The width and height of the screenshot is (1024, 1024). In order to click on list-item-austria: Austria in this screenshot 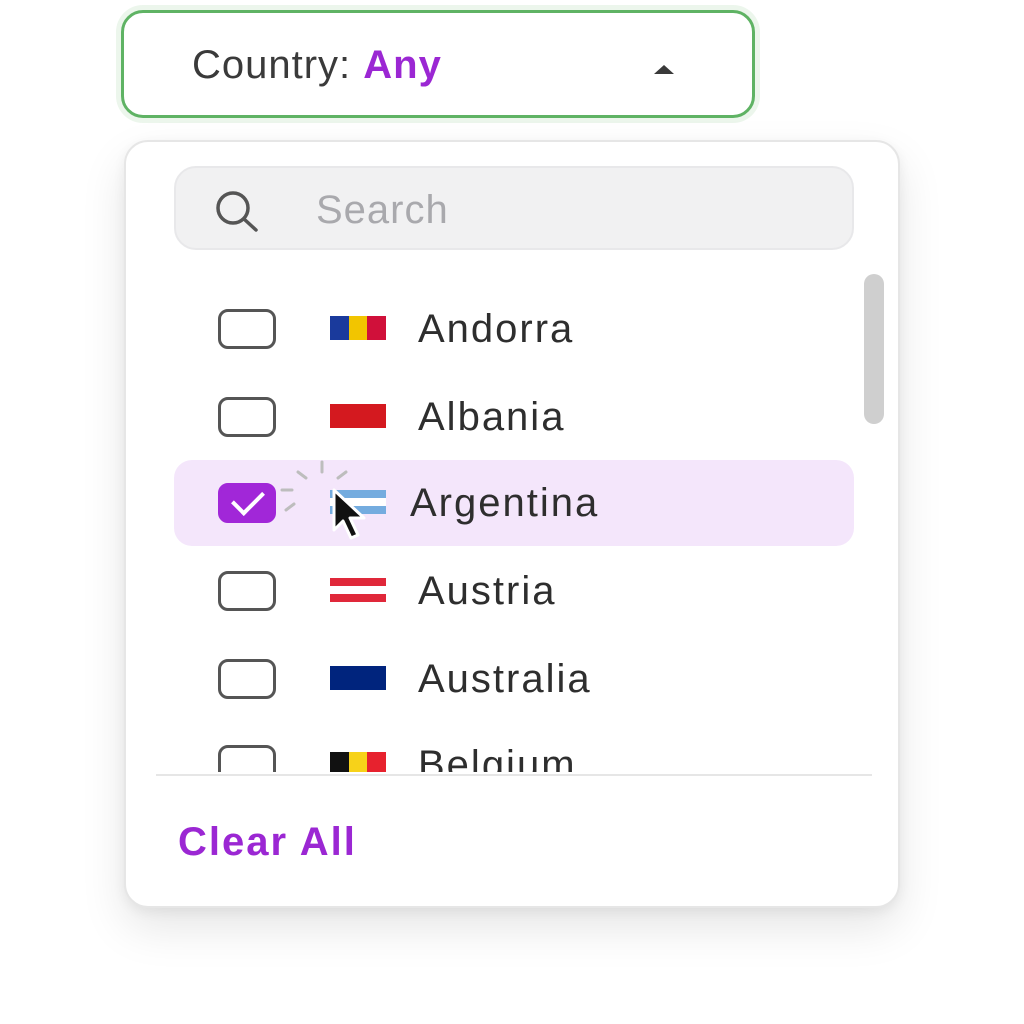, I will do `click(514, 591)`.